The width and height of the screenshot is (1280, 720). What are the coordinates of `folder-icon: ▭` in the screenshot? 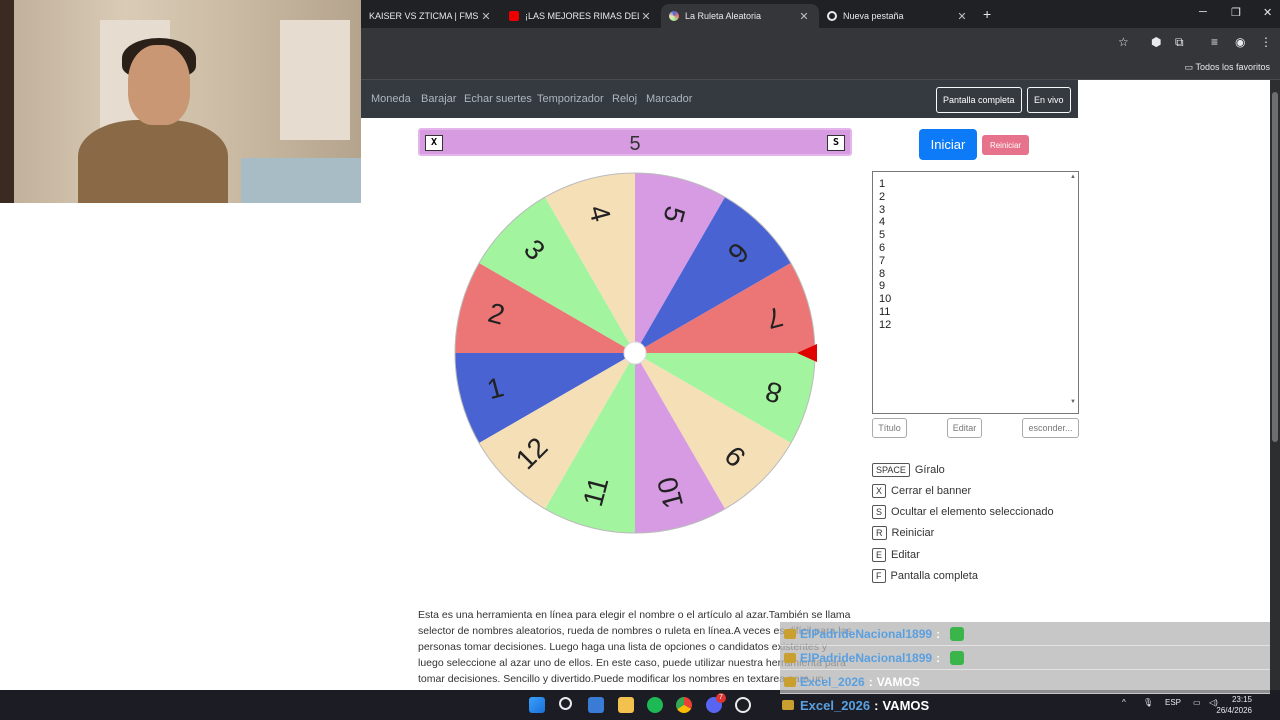 It's located at (1189, 67).